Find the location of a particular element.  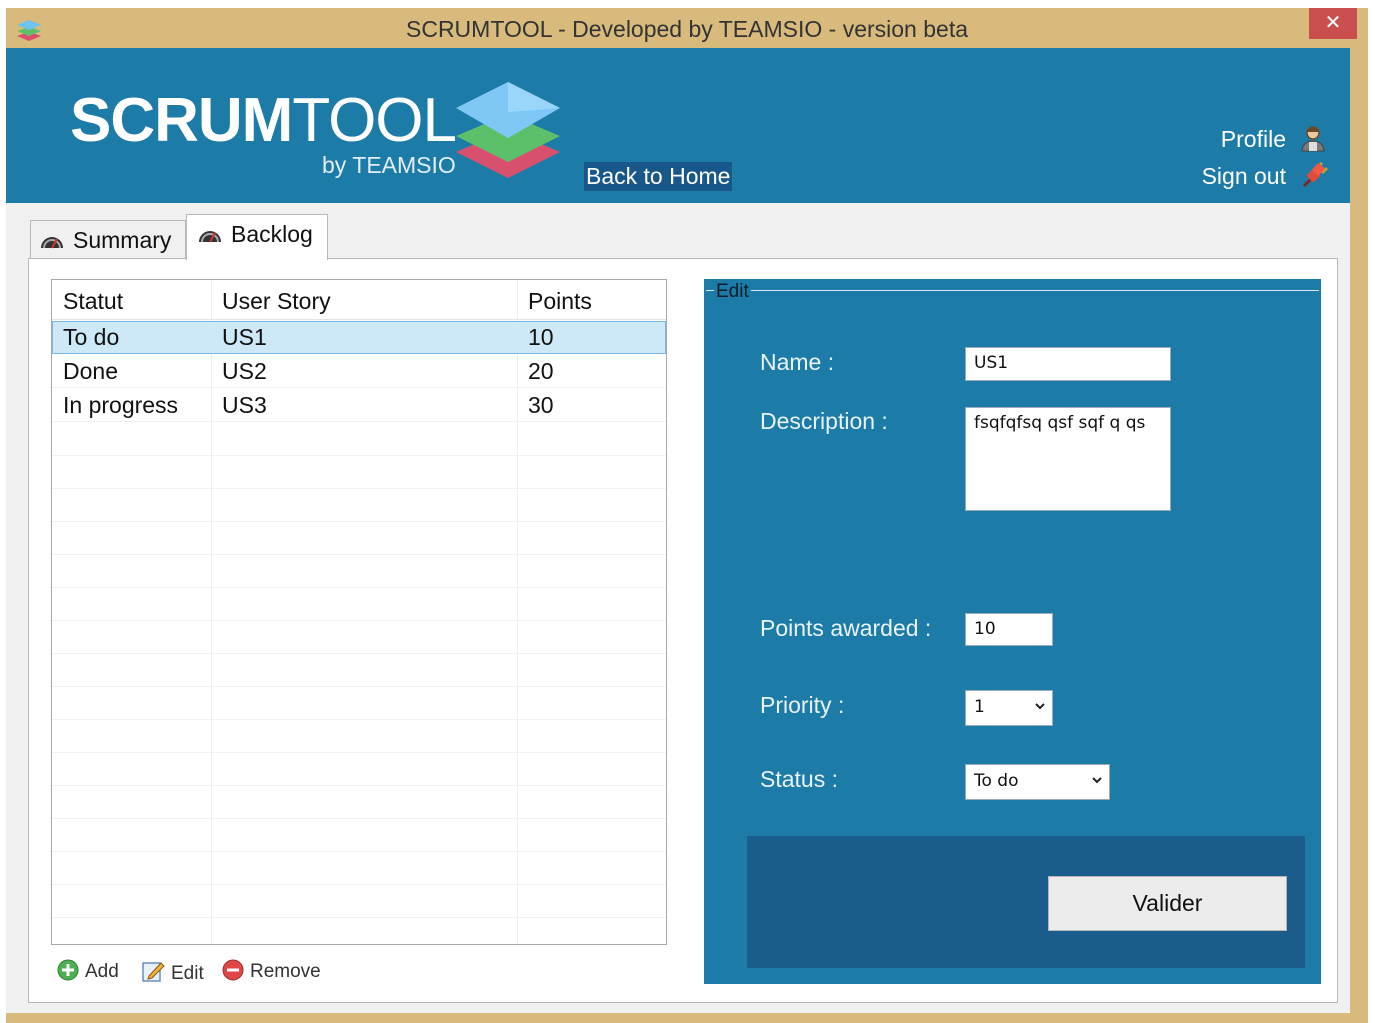

table-header: Statut User Story Points is located at coordinates (359, 300).